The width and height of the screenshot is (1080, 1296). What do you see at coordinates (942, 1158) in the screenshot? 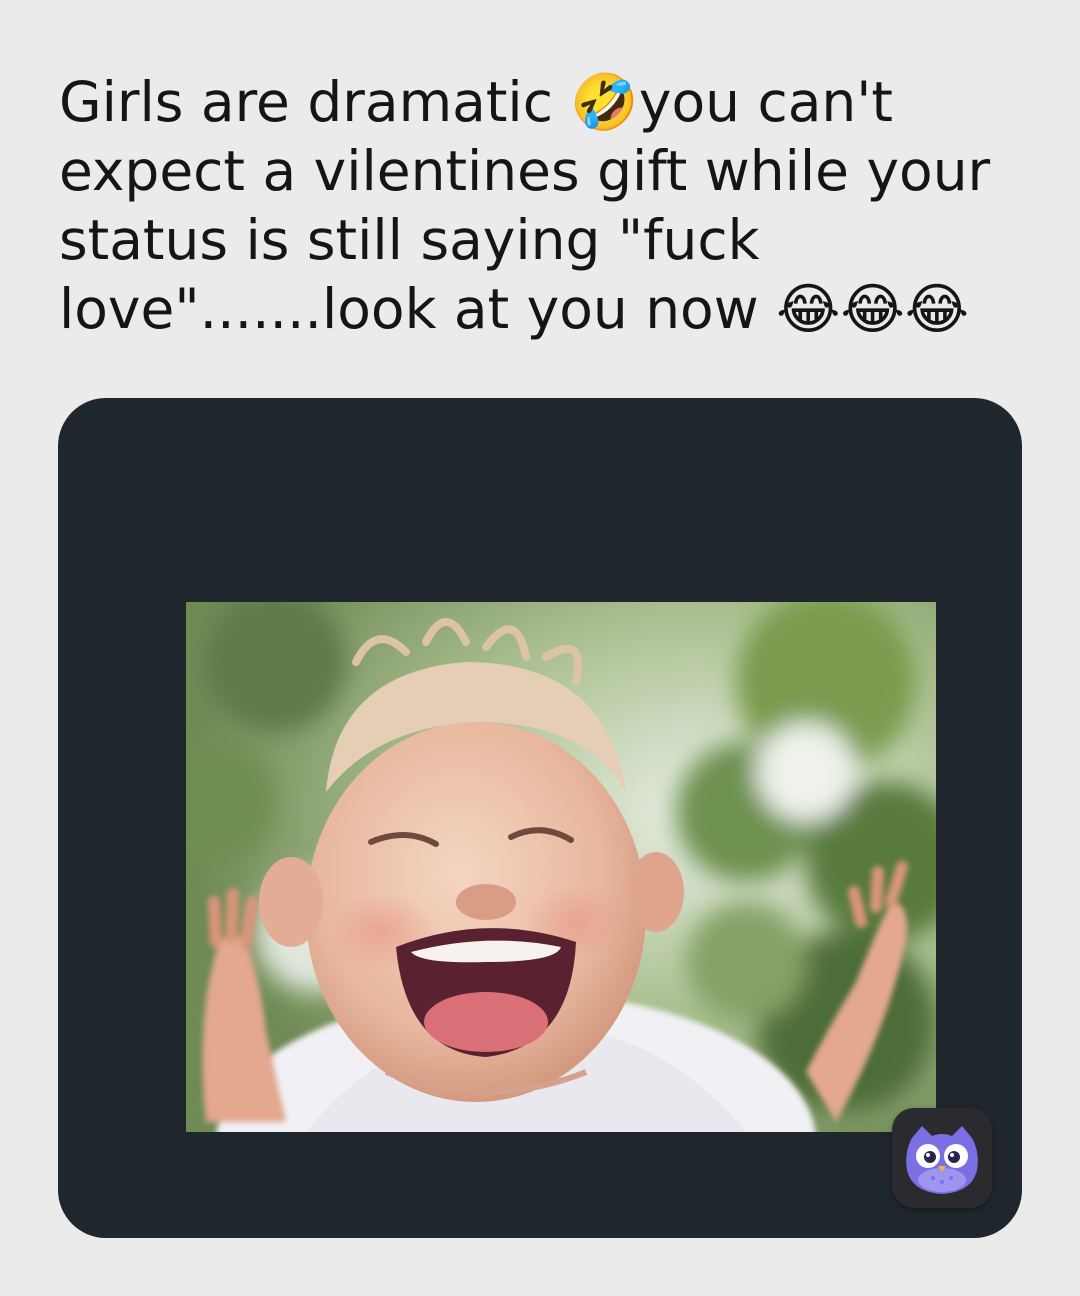
I see `owl-app-icon` at bounding box center [942, 1158].